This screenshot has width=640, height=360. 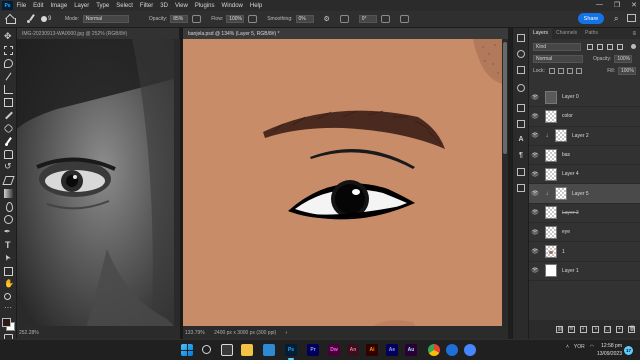 What do you see at coordinates (8, 76) in the screenshot?
I see `magic-wand-tool-icon` at bounding box center [8, 76].